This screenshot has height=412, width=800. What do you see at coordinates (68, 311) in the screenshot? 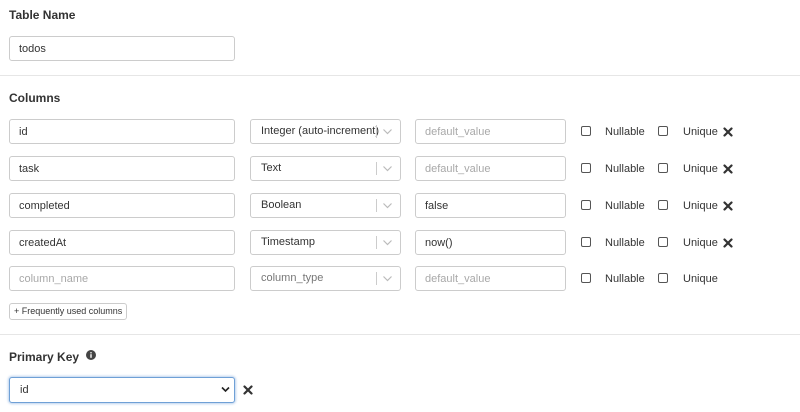
I see `frequently-used-columns-button: + Frequently used columns` at bounding box center [68, 311].